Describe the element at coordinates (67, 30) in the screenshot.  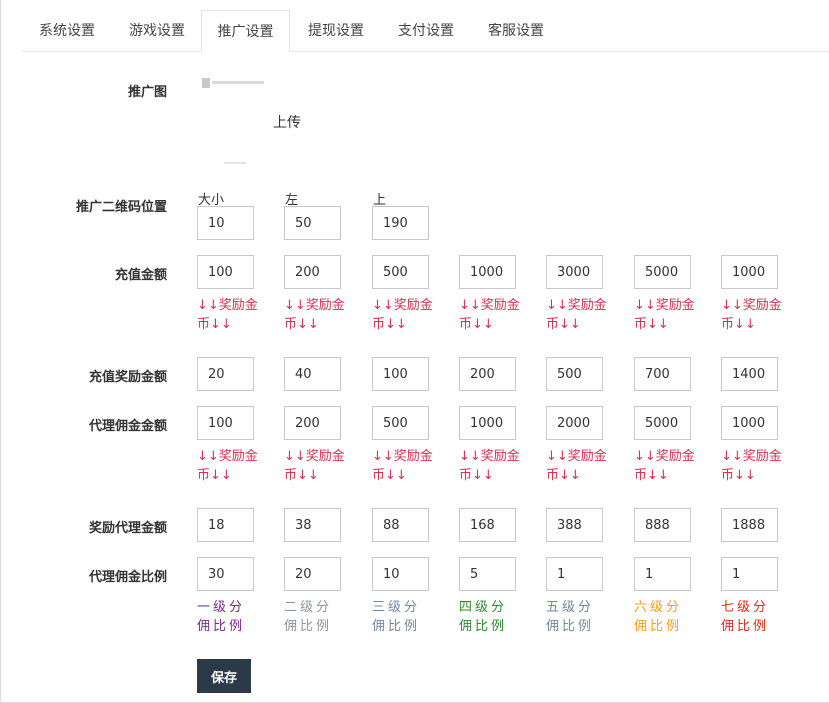
I see `tab-system-settings: 系统设置` at that location.